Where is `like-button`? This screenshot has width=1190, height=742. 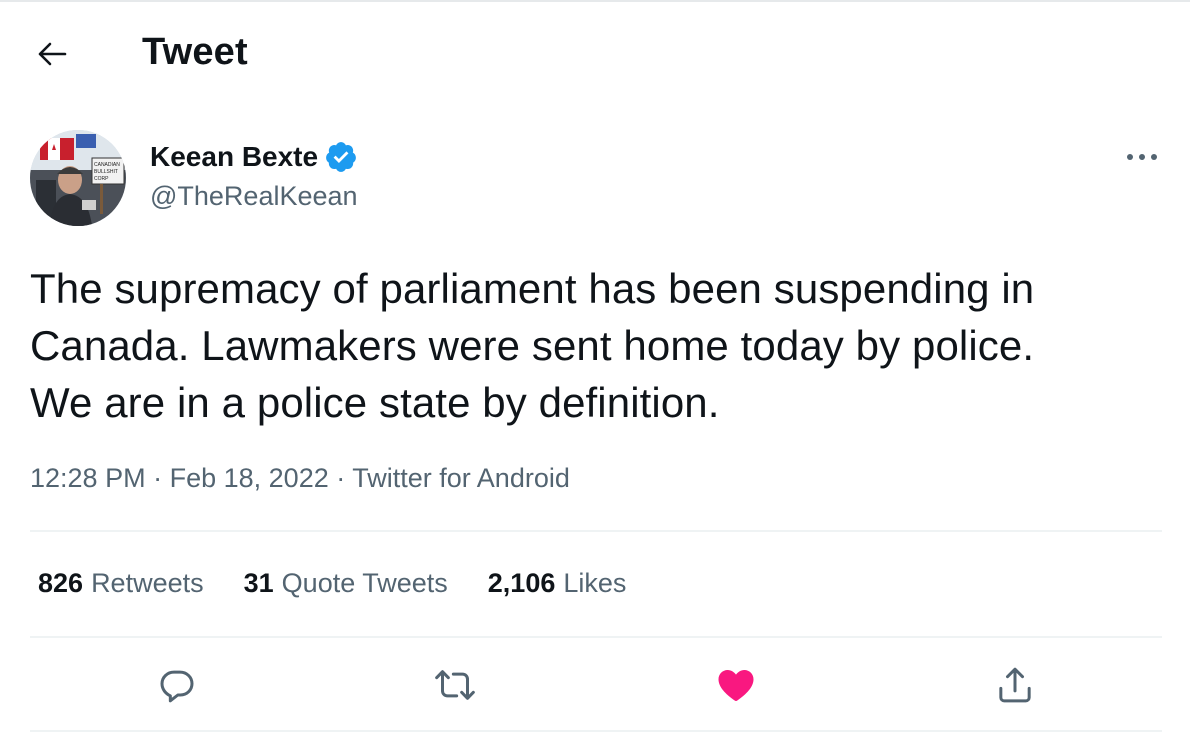
like-button is located at coordinates (736, 685).